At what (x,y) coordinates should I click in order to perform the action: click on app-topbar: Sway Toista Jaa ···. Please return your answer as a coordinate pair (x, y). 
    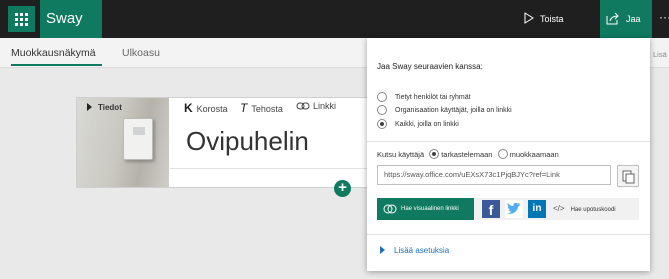
    Looking at the image, I should click on (334, 19).